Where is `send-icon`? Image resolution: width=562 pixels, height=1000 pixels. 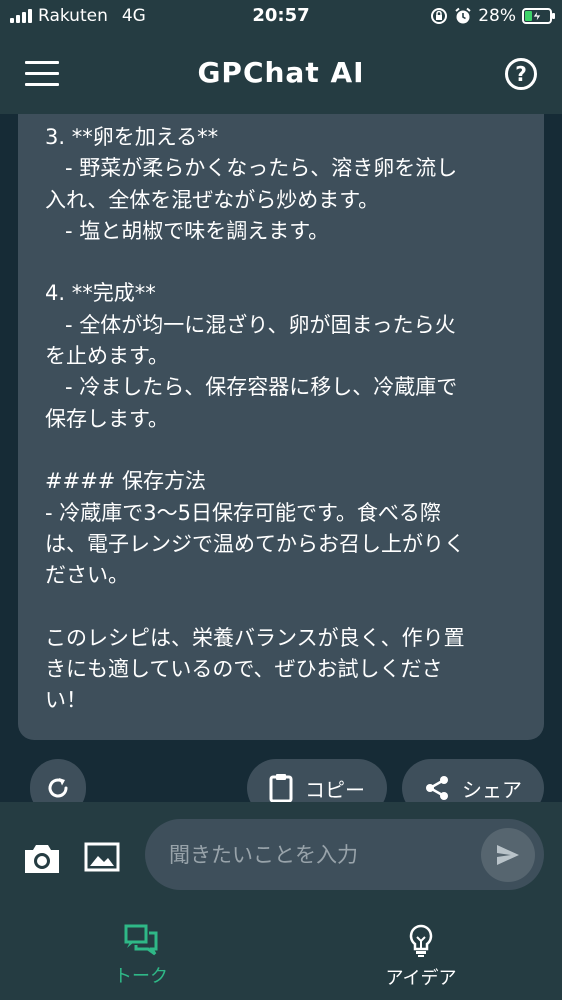 send-icon is located at coordinates (508, 855).